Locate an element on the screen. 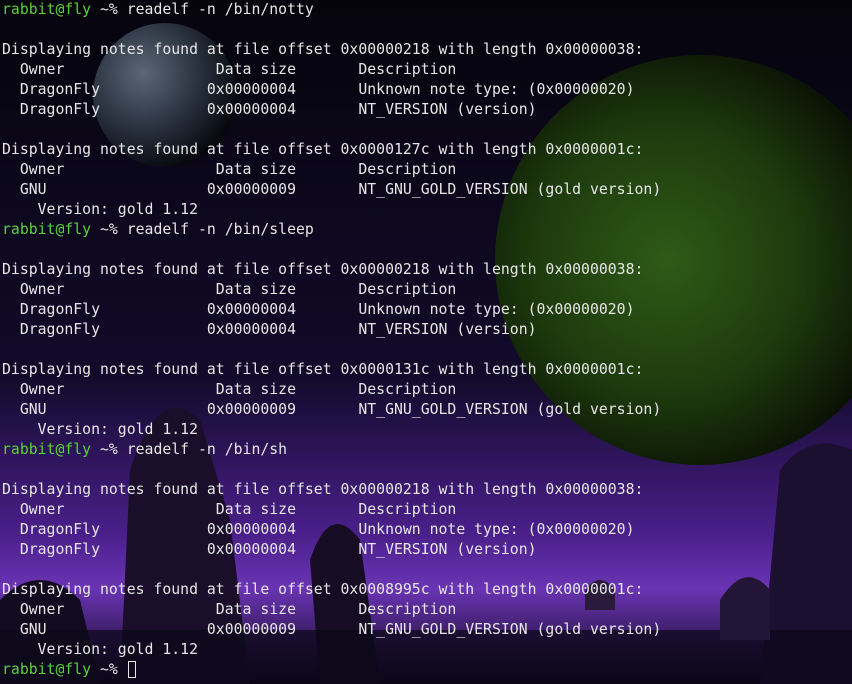 The width and height of the screenshot is (852, 684). shell-prompt-line: rabbit@fly ~% readelf -n /bin/notty is located at coordinates (426, 10).